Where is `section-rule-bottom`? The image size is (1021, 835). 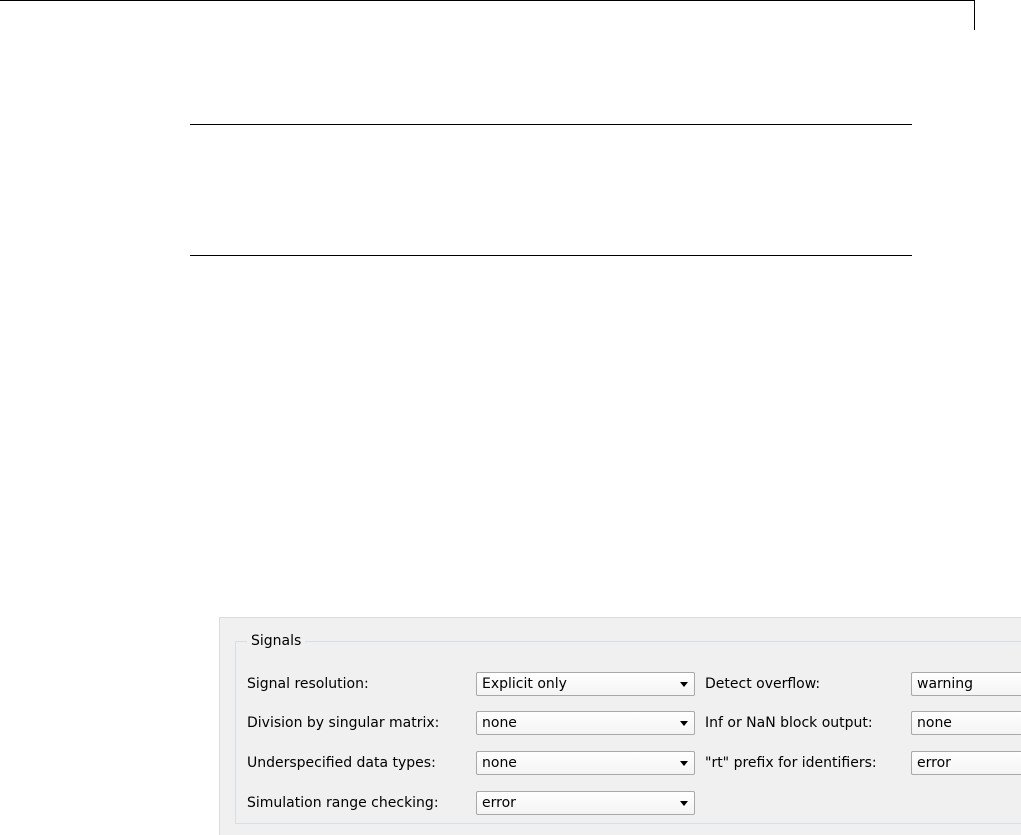 section-rule-bottom is located at coordinates (551, 255).